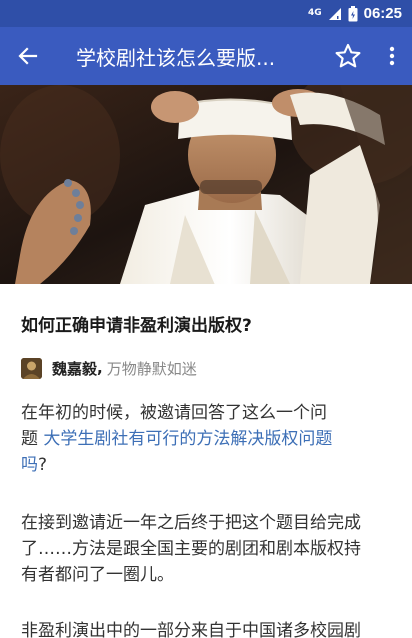 The image size is (412, 638). I want to click on avatar-image, so click(31, 368).